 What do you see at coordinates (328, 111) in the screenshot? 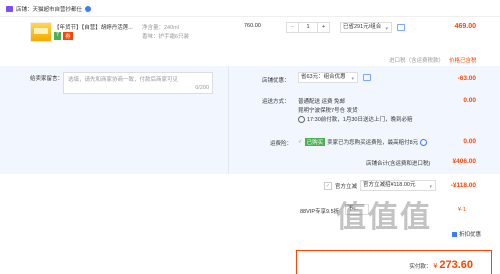
I see `delivery-line: 昆明宁波保税7号仓 发货` at bounding box center [328, 111].